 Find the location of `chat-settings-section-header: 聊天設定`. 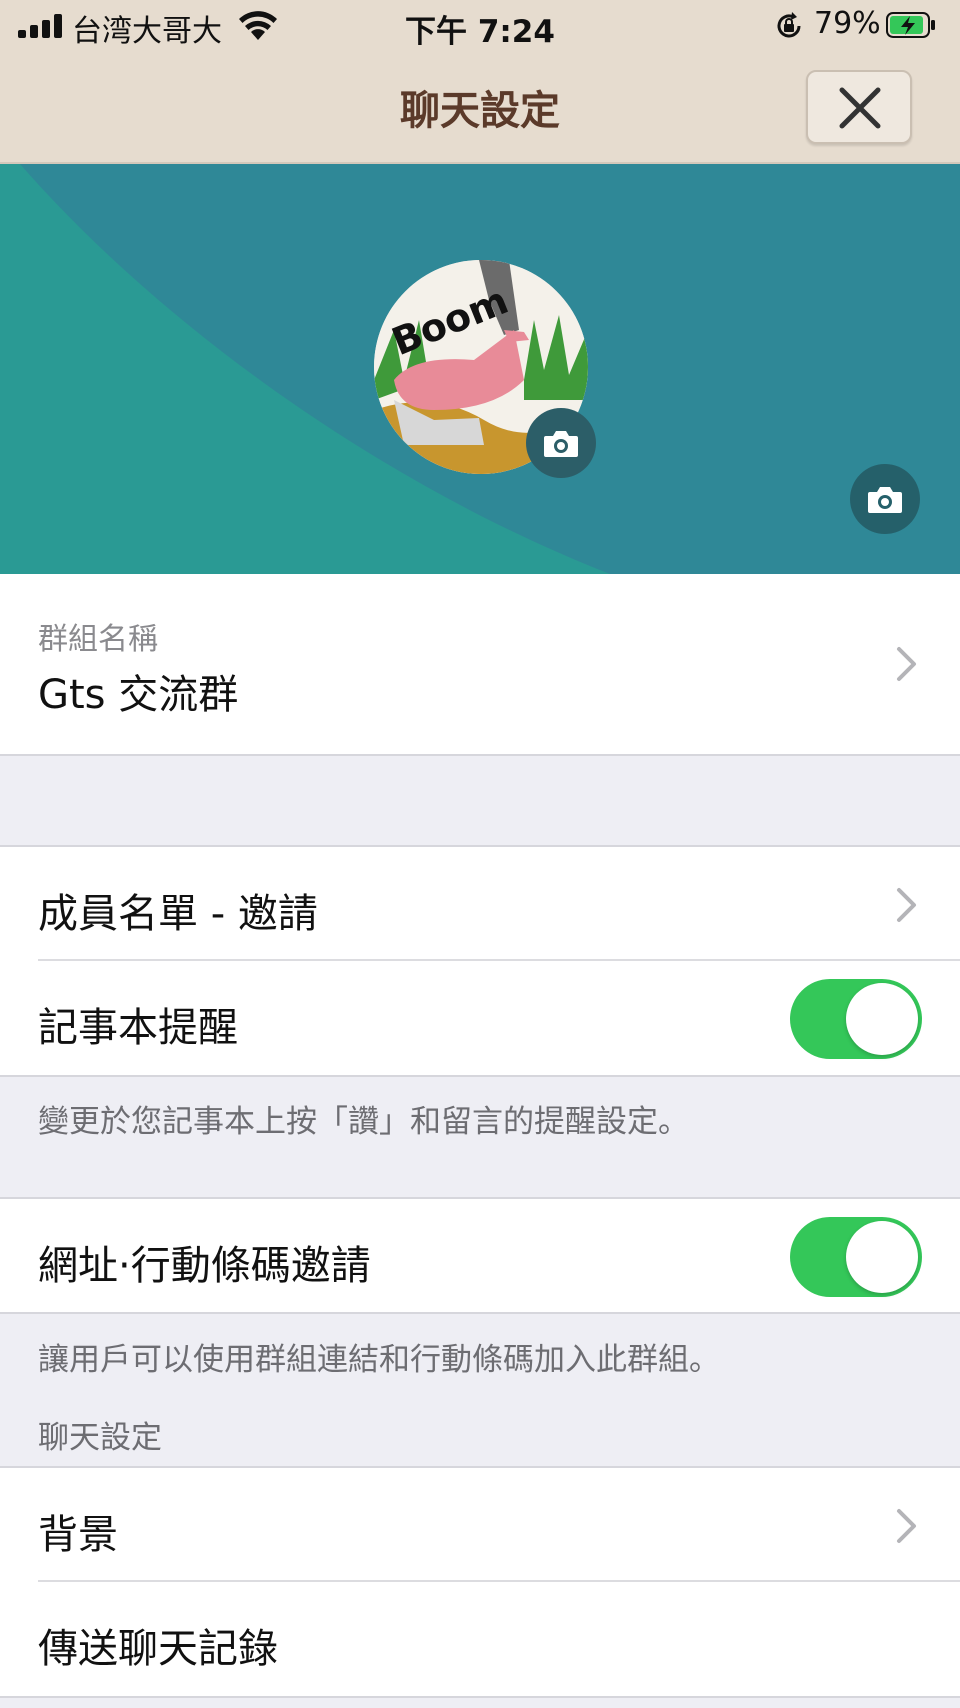

chat-settings-section-header: 聊天設定 is located at coordinates (100, 1438).